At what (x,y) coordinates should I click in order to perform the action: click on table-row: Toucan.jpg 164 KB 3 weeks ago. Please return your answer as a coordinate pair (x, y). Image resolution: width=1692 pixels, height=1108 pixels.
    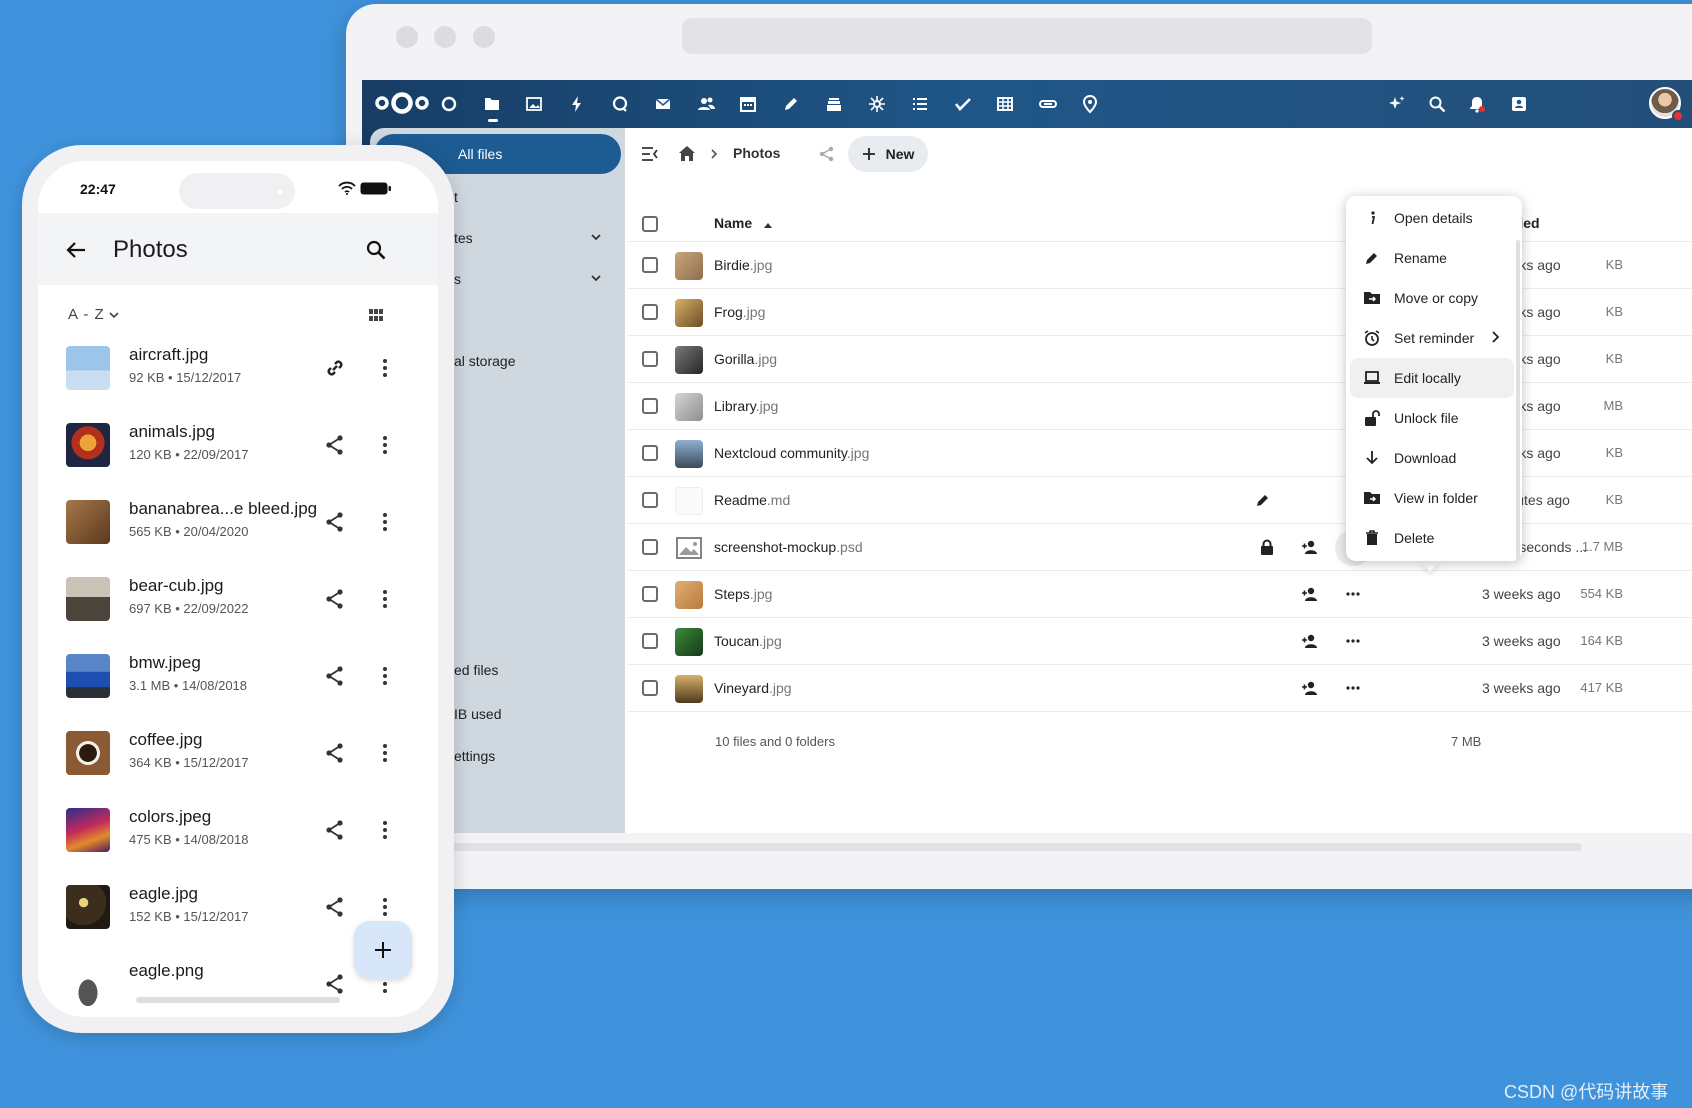
    Looking at the image, I should click on (1159, 640).